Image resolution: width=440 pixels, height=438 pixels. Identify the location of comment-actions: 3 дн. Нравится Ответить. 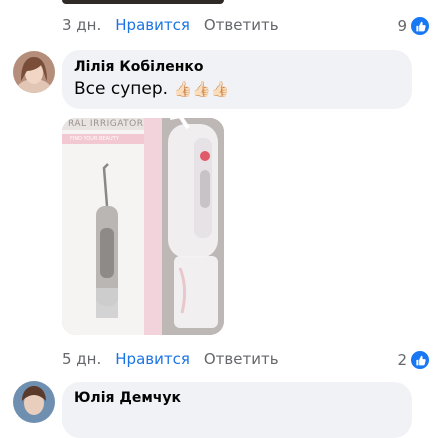
(170, 25).